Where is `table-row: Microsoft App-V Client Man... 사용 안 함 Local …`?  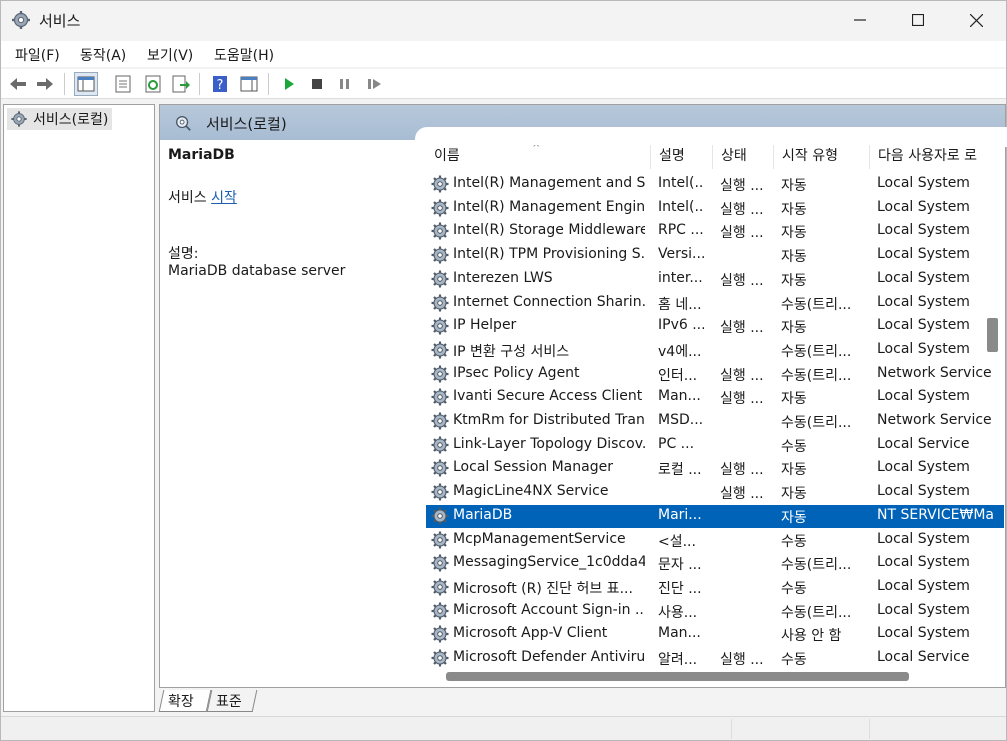
table-row: Microsoft App-V Client Man... 사용 안 함 Local … is located at coordinates (715, 635).